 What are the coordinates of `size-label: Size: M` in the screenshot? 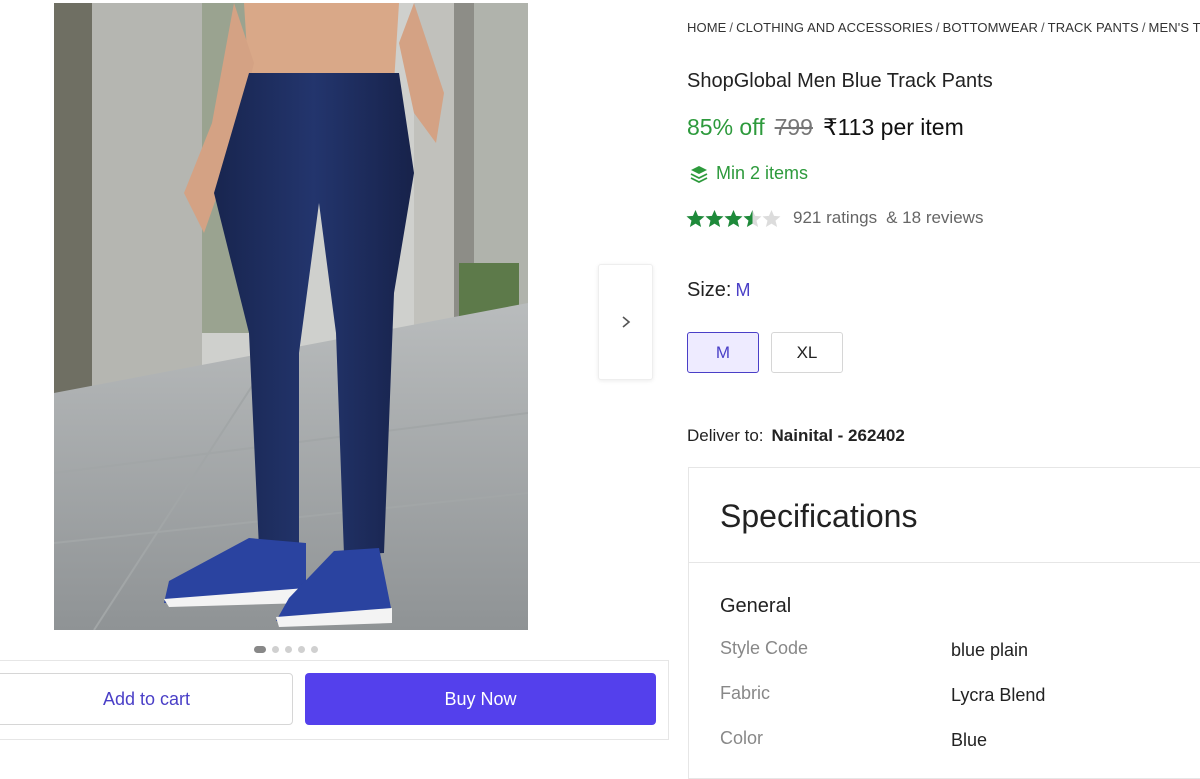 It's located at (718, 290).